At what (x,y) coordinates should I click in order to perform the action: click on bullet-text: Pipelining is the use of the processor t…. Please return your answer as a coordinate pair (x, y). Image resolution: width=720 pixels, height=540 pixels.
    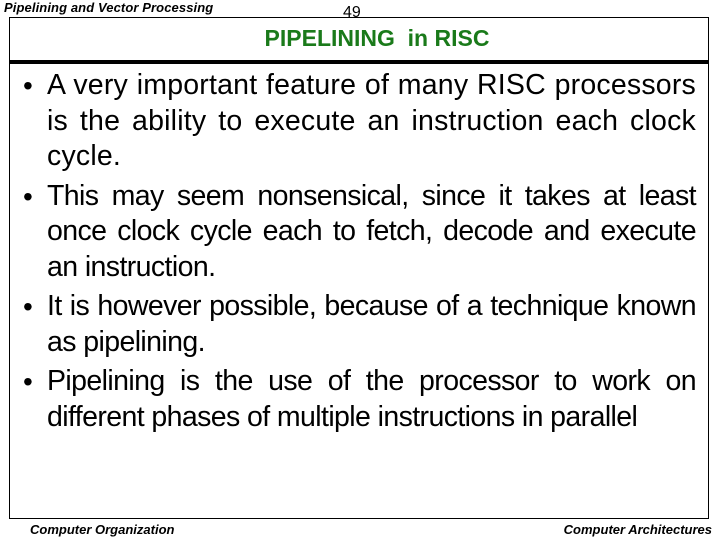
    Looking at the image, I should click on (372, 399).